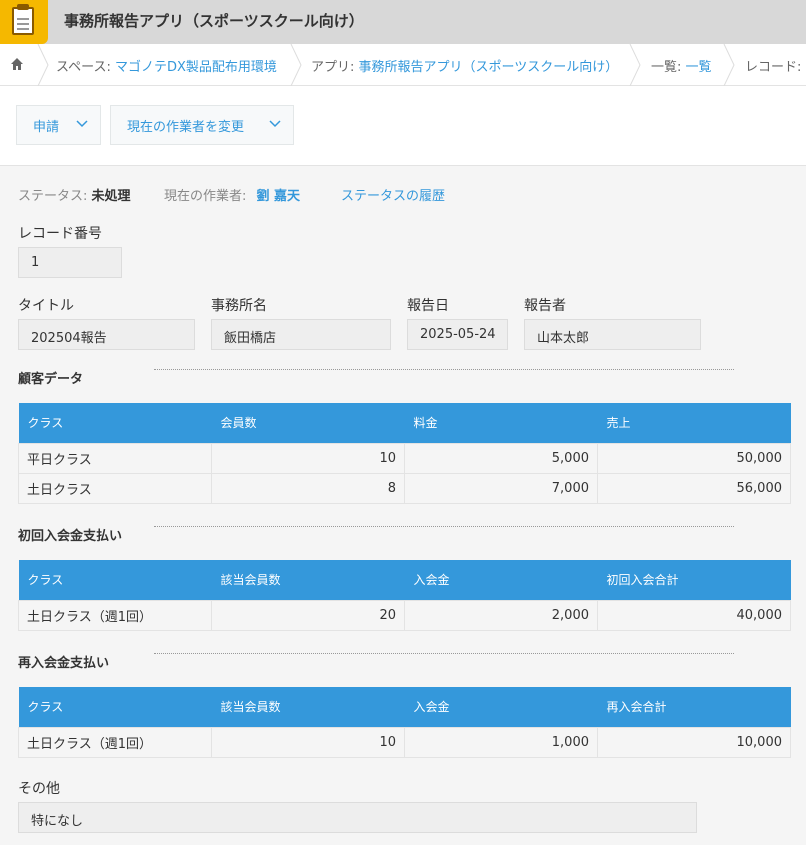 The image size is (806, 845). What do you see at coordinates (39, 789) in the screenshot?
I see `other-label: その他` at bounding box center [39, 789].